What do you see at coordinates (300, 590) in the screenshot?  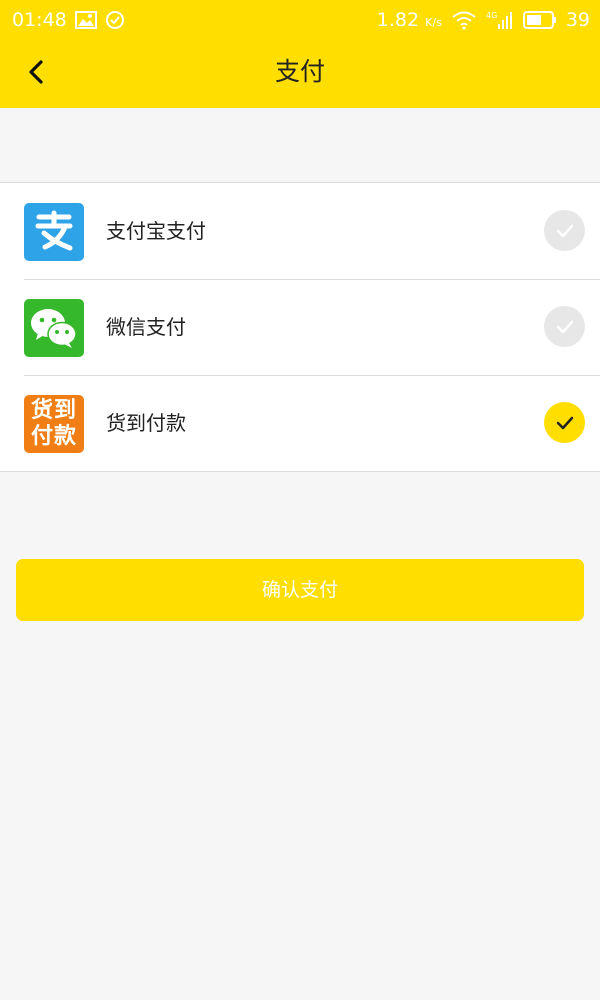 I see `confirm-payment-button: 确认支付` at bounding box center [300, 590].